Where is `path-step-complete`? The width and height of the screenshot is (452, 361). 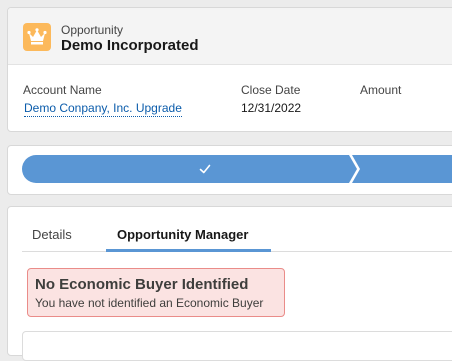
path-step-complete is located at coordinates (189, 169).